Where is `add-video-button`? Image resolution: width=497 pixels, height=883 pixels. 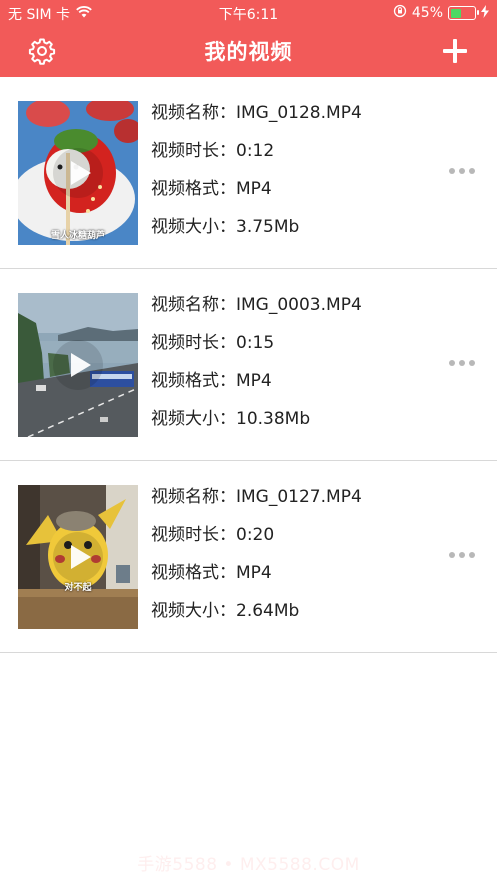
add-video-button is located at coordinates (455, 51).